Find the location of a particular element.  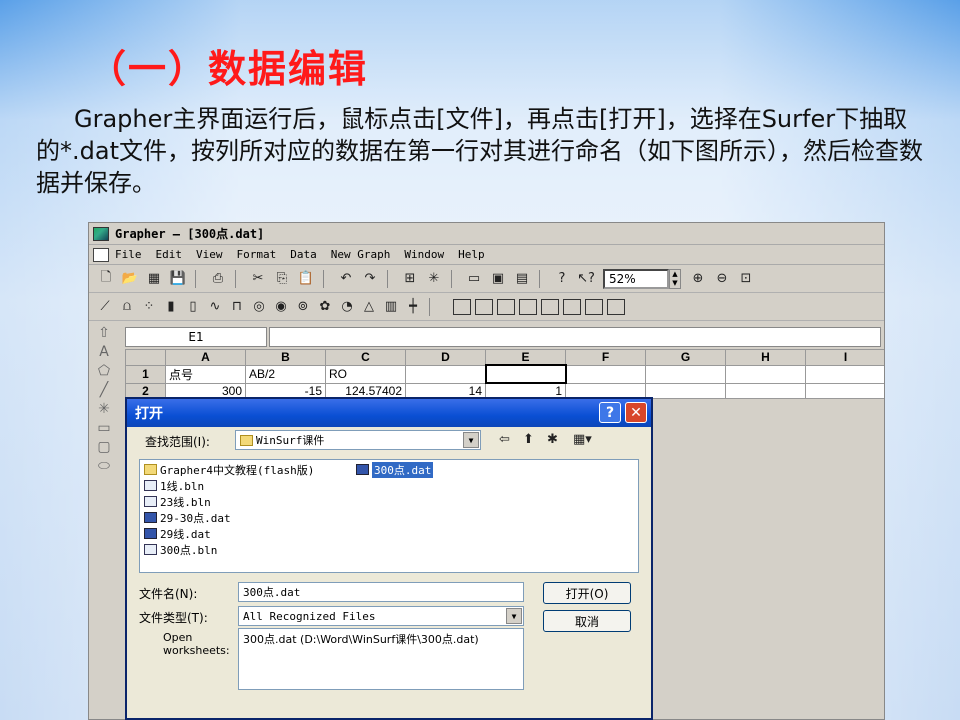

list-item: 29线.dat is located at coordinates (177, 533).